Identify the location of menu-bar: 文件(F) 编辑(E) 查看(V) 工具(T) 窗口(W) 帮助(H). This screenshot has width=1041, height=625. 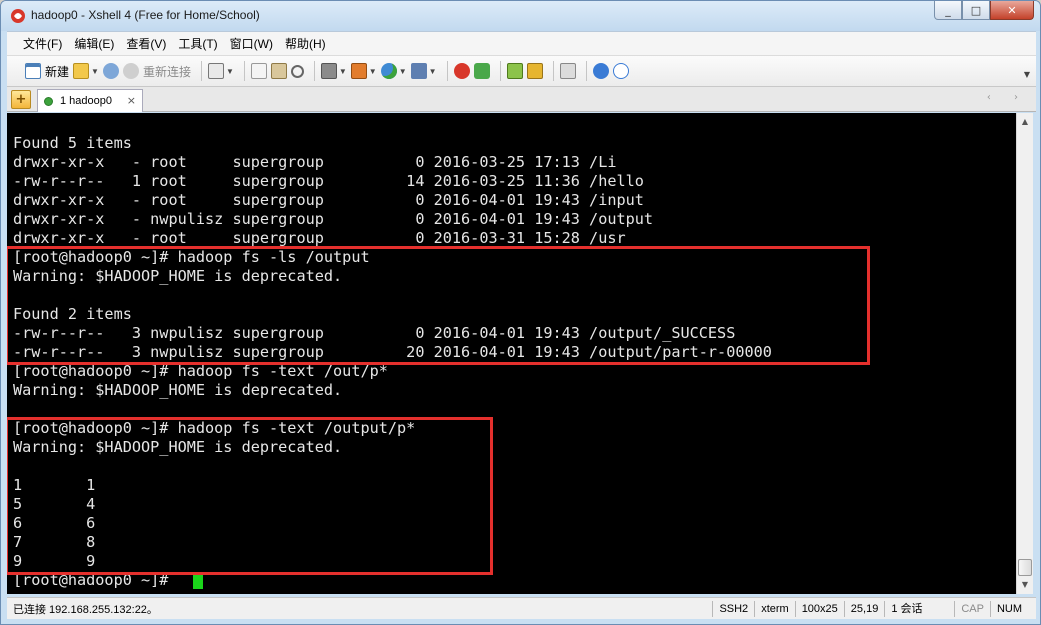
(521, 43).